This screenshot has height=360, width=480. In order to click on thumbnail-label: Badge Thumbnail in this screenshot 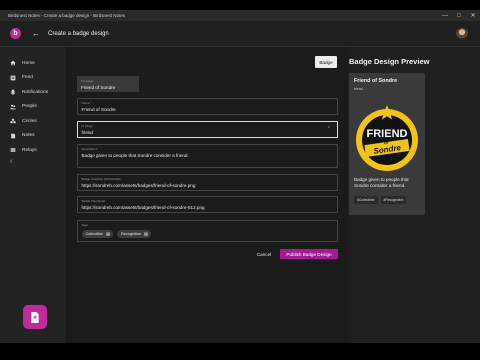, I will do `click(93, 200)`.